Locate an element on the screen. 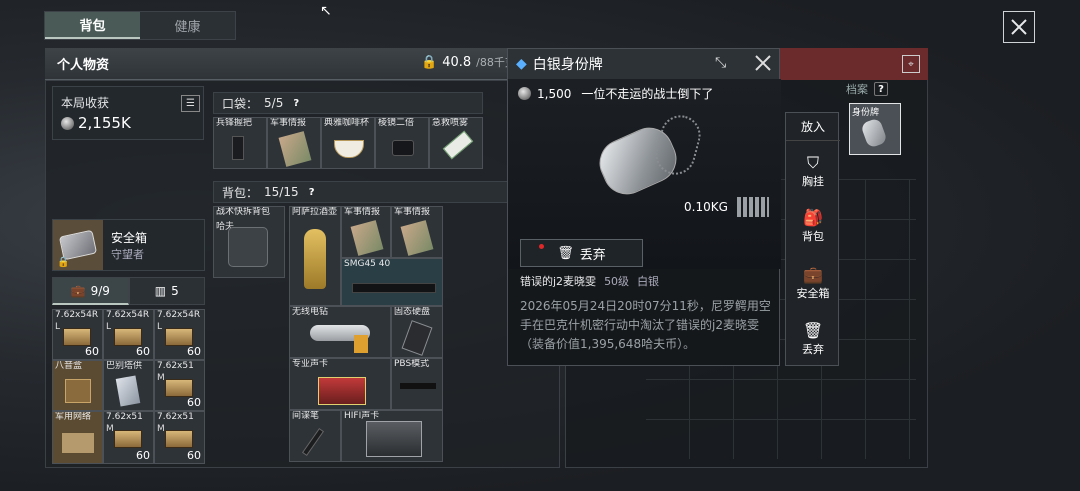 This screenshot has width=1080, height=491. cup-icon is located at coordinates (349, 149).